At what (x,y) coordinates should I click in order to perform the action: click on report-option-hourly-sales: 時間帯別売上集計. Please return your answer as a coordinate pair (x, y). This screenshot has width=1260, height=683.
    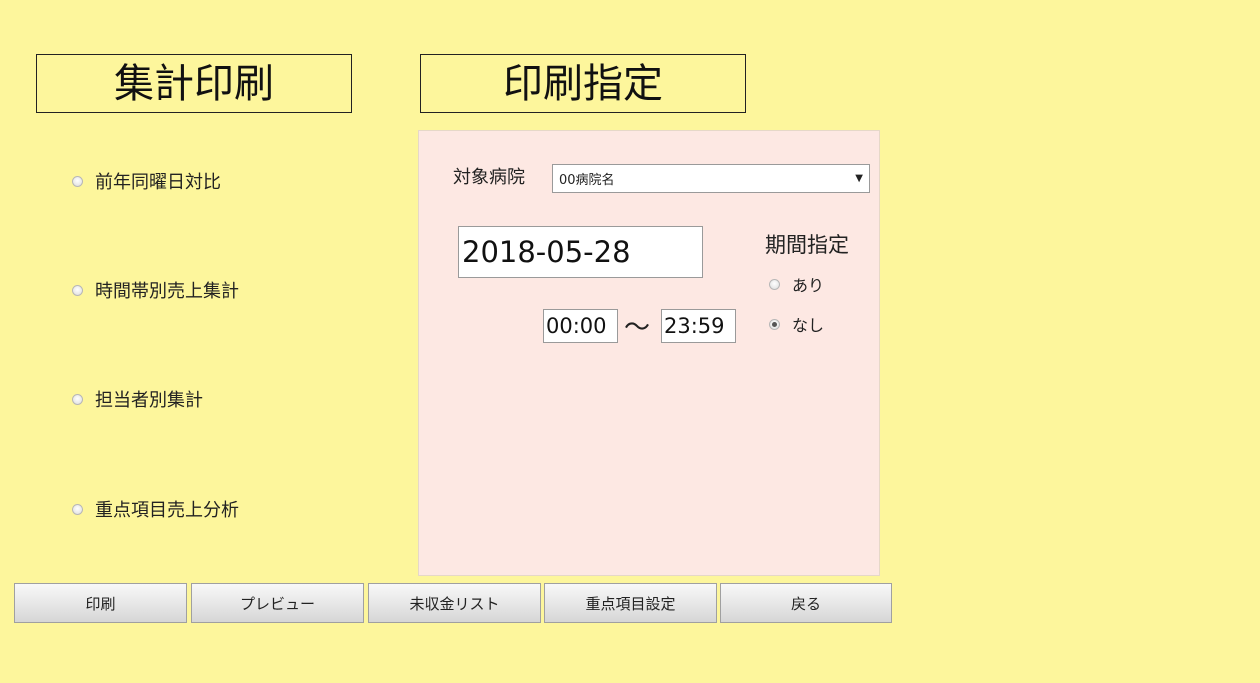
    Looking at the image, I should click on (155, 290).